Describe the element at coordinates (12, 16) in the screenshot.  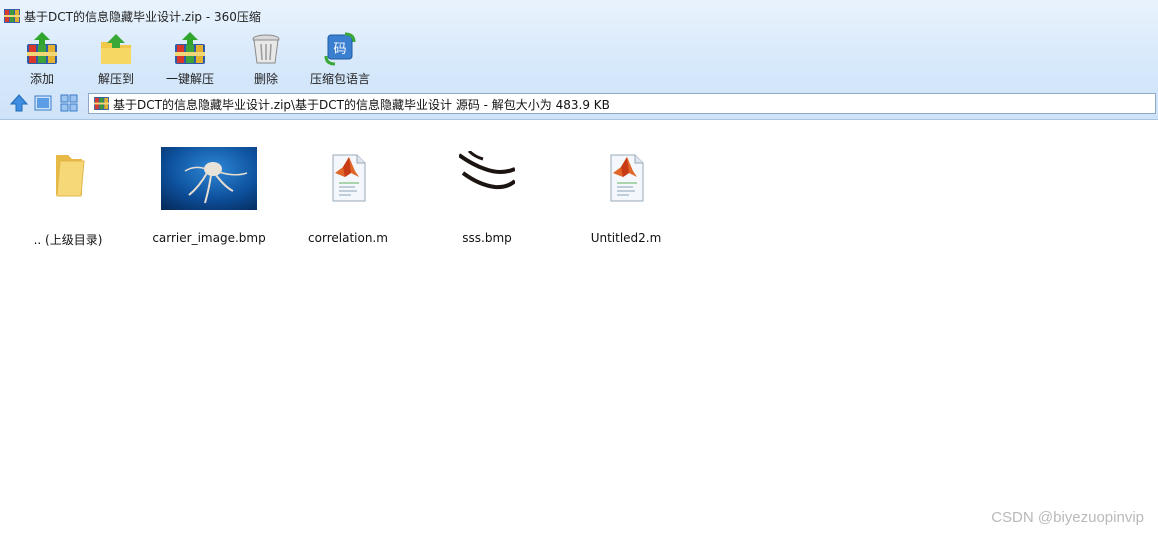
I see `archive-app-icon` at that location.